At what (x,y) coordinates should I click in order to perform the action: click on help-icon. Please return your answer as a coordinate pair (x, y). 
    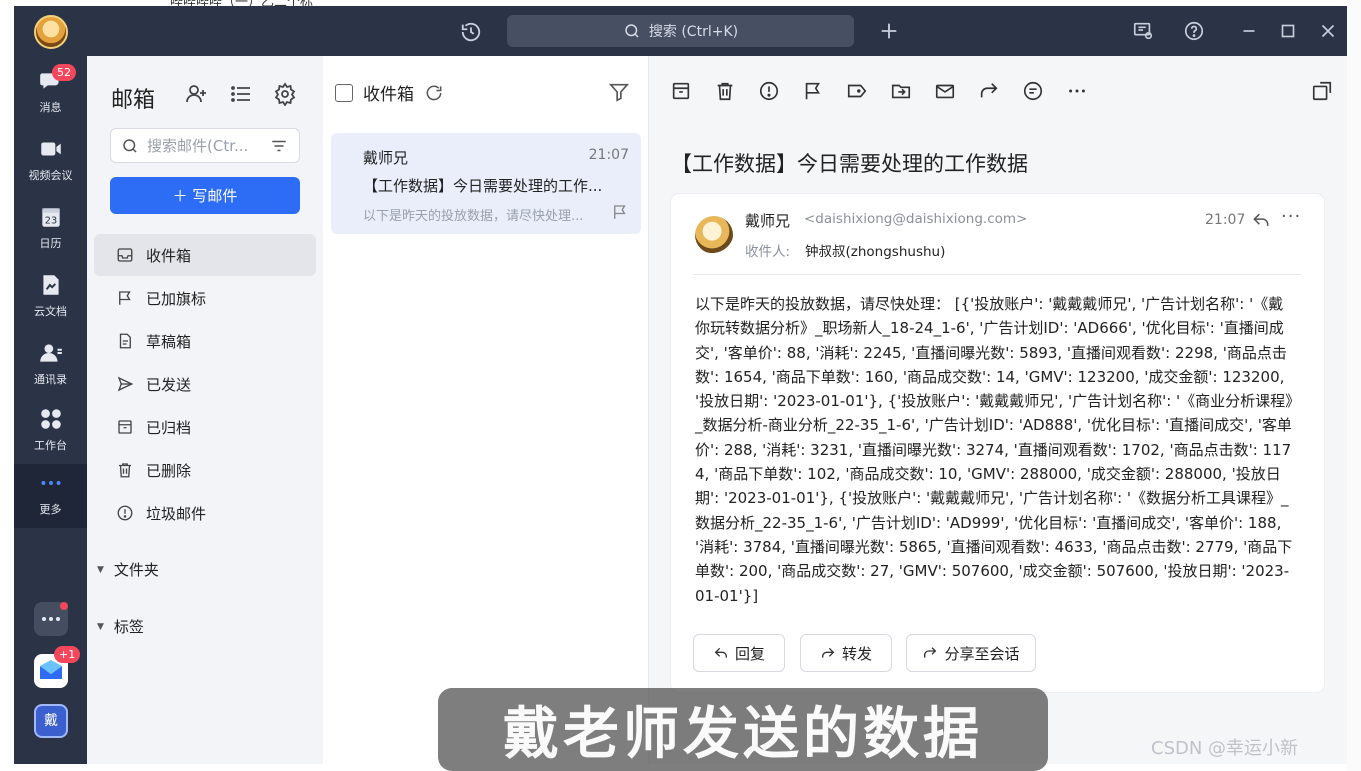
    Looking at the image, I should click on (1194, 31).